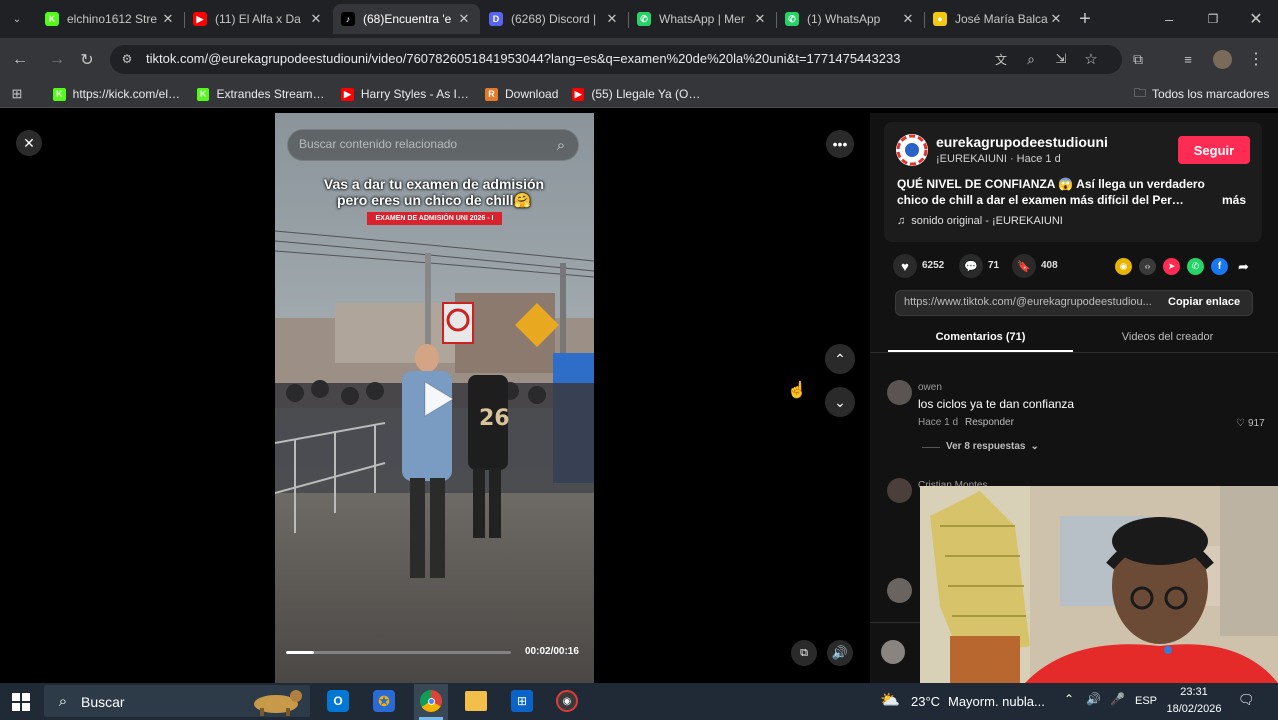 The height and width of the screenshot is (720, 1278). Describe the element at coordinates (1222, 59) in the screenshot. I see `profile-avatar` at that location.